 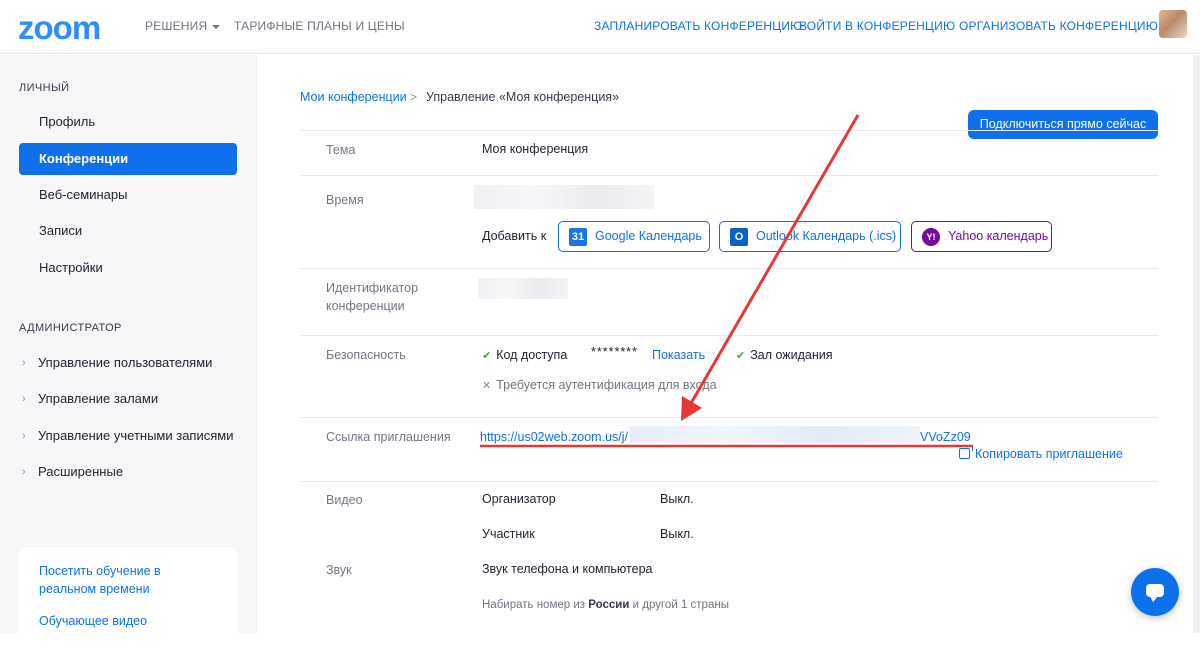 What do you see at coordinates (216, 26) in the screenshot?
I see `chevron-down-icon` at bounding box center [216, 26].